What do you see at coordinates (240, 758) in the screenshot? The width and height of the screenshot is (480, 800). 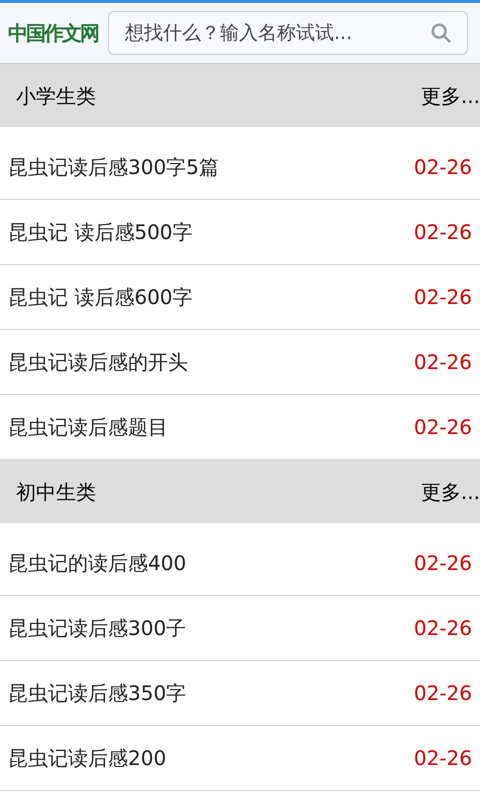 I see `article-row: 昆虫记读后感200 02-26` at bounding box center [240, 758].